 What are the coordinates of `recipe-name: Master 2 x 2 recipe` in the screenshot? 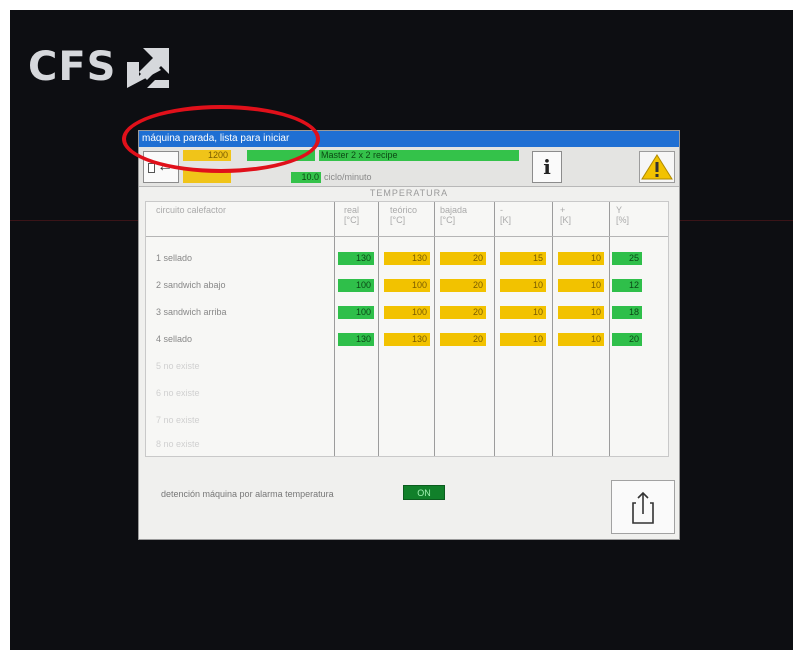 It's located at (419, 155).